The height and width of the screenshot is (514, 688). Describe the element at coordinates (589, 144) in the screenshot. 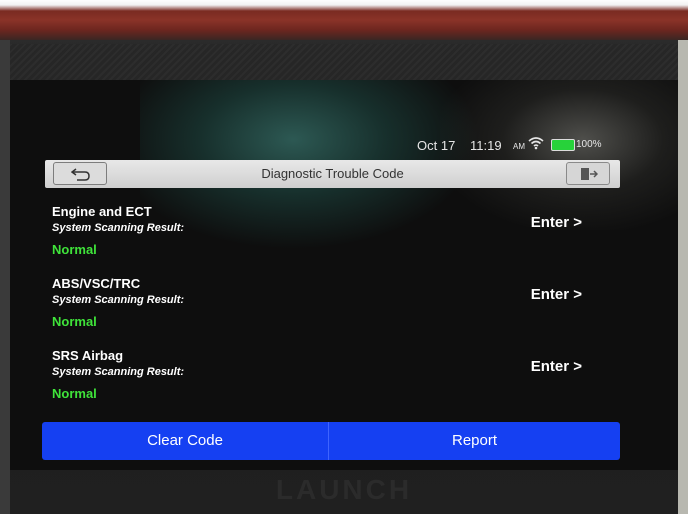

I see `battery-label: 100%` at that location.